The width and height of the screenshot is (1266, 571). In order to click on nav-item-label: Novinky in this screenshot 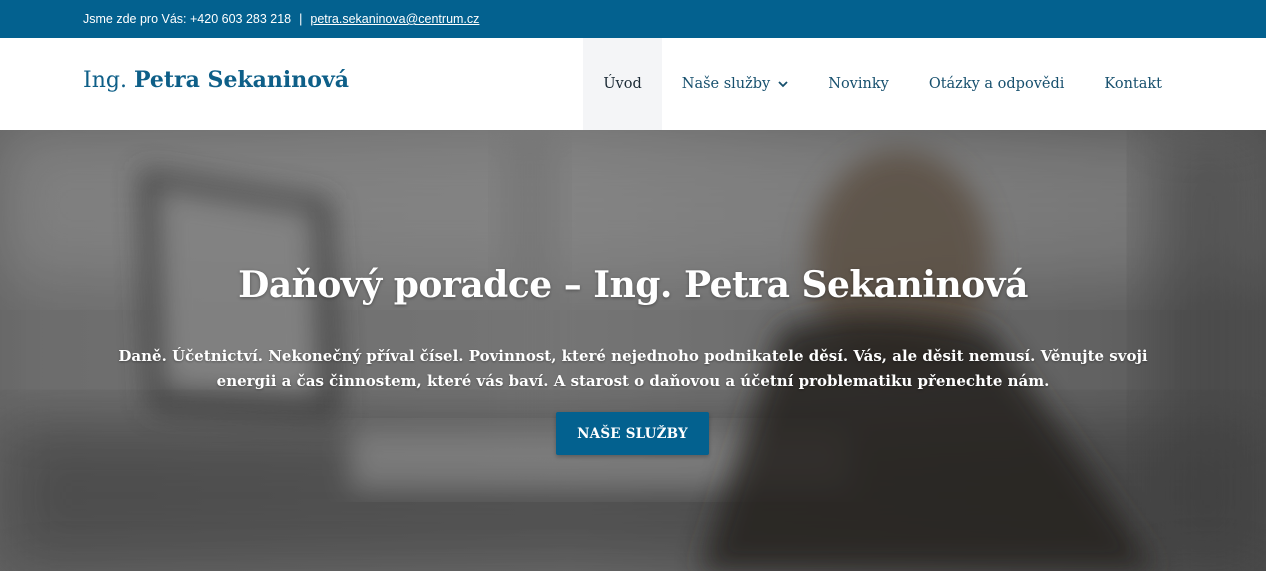, I will do `click(858, 84)`.